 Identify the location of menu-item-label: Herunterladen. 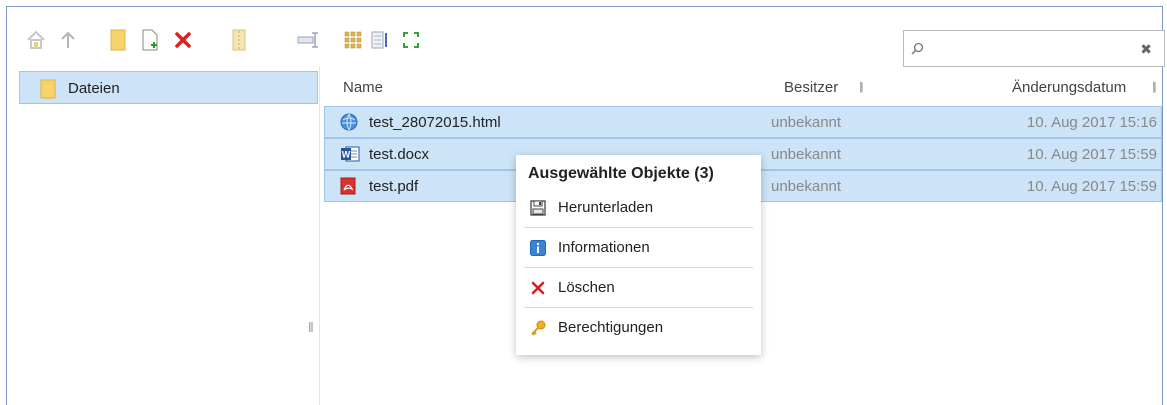
(606, 207).